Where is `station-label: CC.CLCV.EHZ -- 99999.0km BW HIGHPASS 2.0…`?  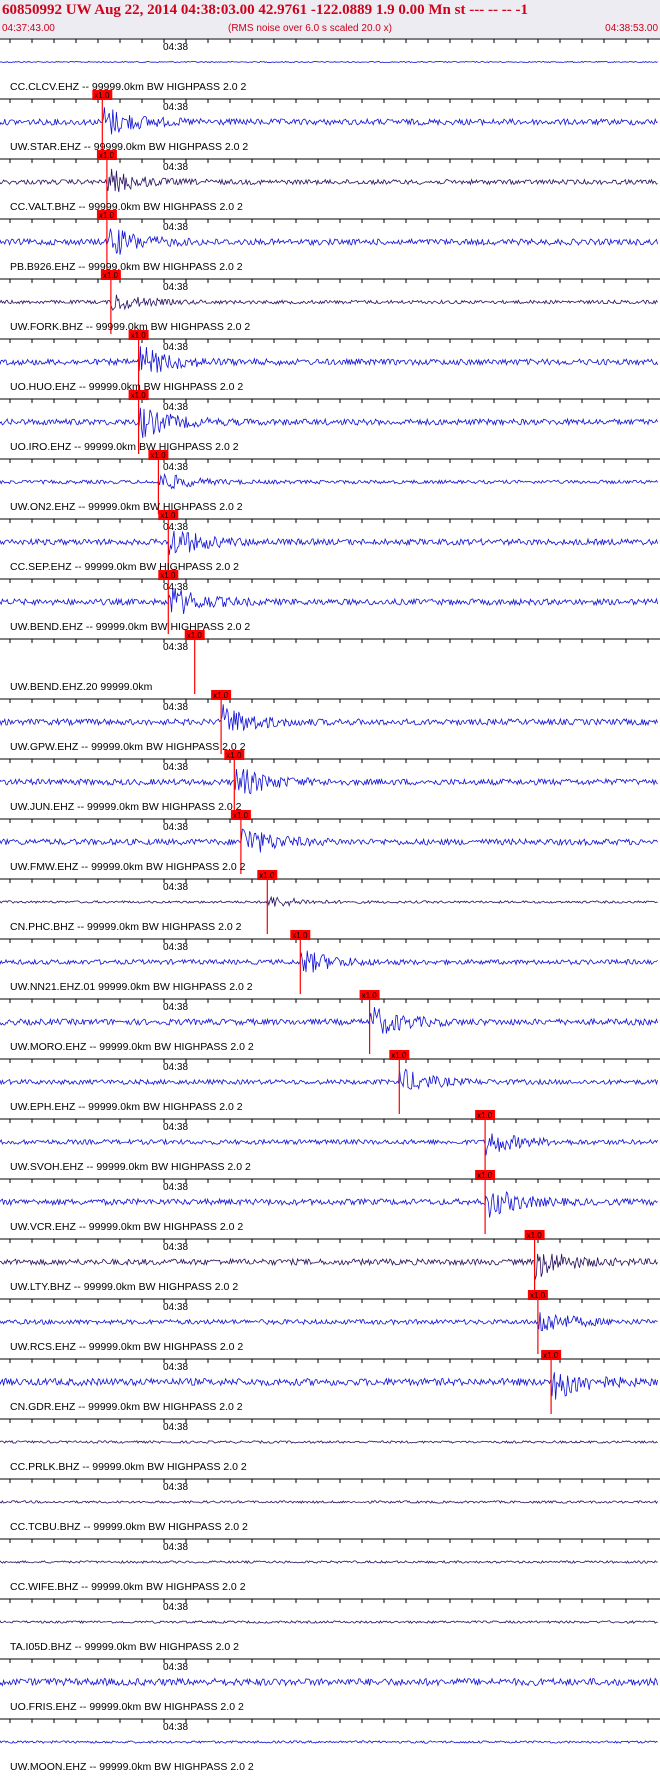
station-label: CC.CLCV.EHZ -- 99999.0km BW HIGHPASS 2.0… is located at coordinates (128, 87).